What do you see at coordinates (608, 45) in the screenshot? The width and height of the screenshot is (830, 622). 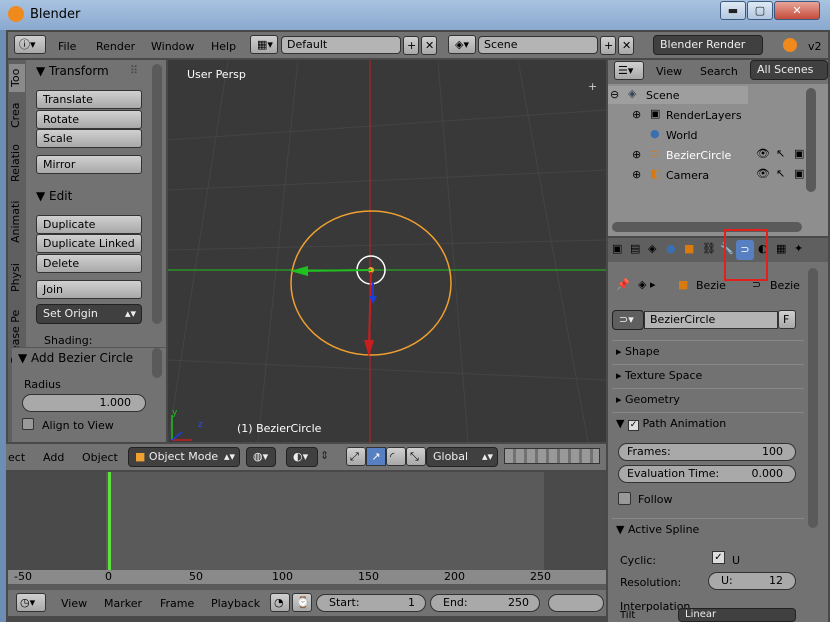 I see `add-scene-button: +` at bounding box center [608, 45].